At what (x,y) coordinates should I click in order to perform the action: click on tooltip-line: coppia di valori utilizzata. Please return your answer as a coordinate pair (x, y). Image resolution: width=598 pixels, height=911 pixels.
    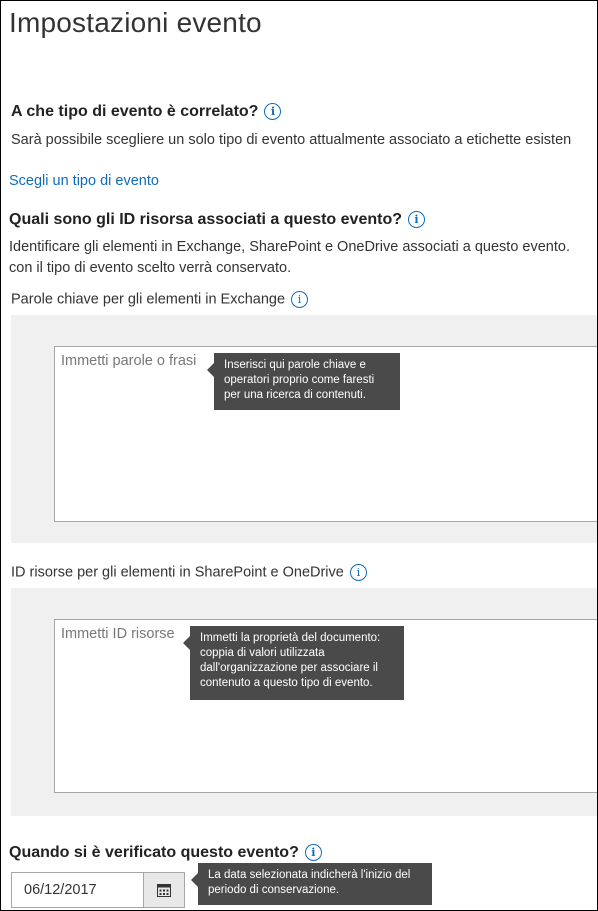
    Looking at the image, I should click on (262, 653).